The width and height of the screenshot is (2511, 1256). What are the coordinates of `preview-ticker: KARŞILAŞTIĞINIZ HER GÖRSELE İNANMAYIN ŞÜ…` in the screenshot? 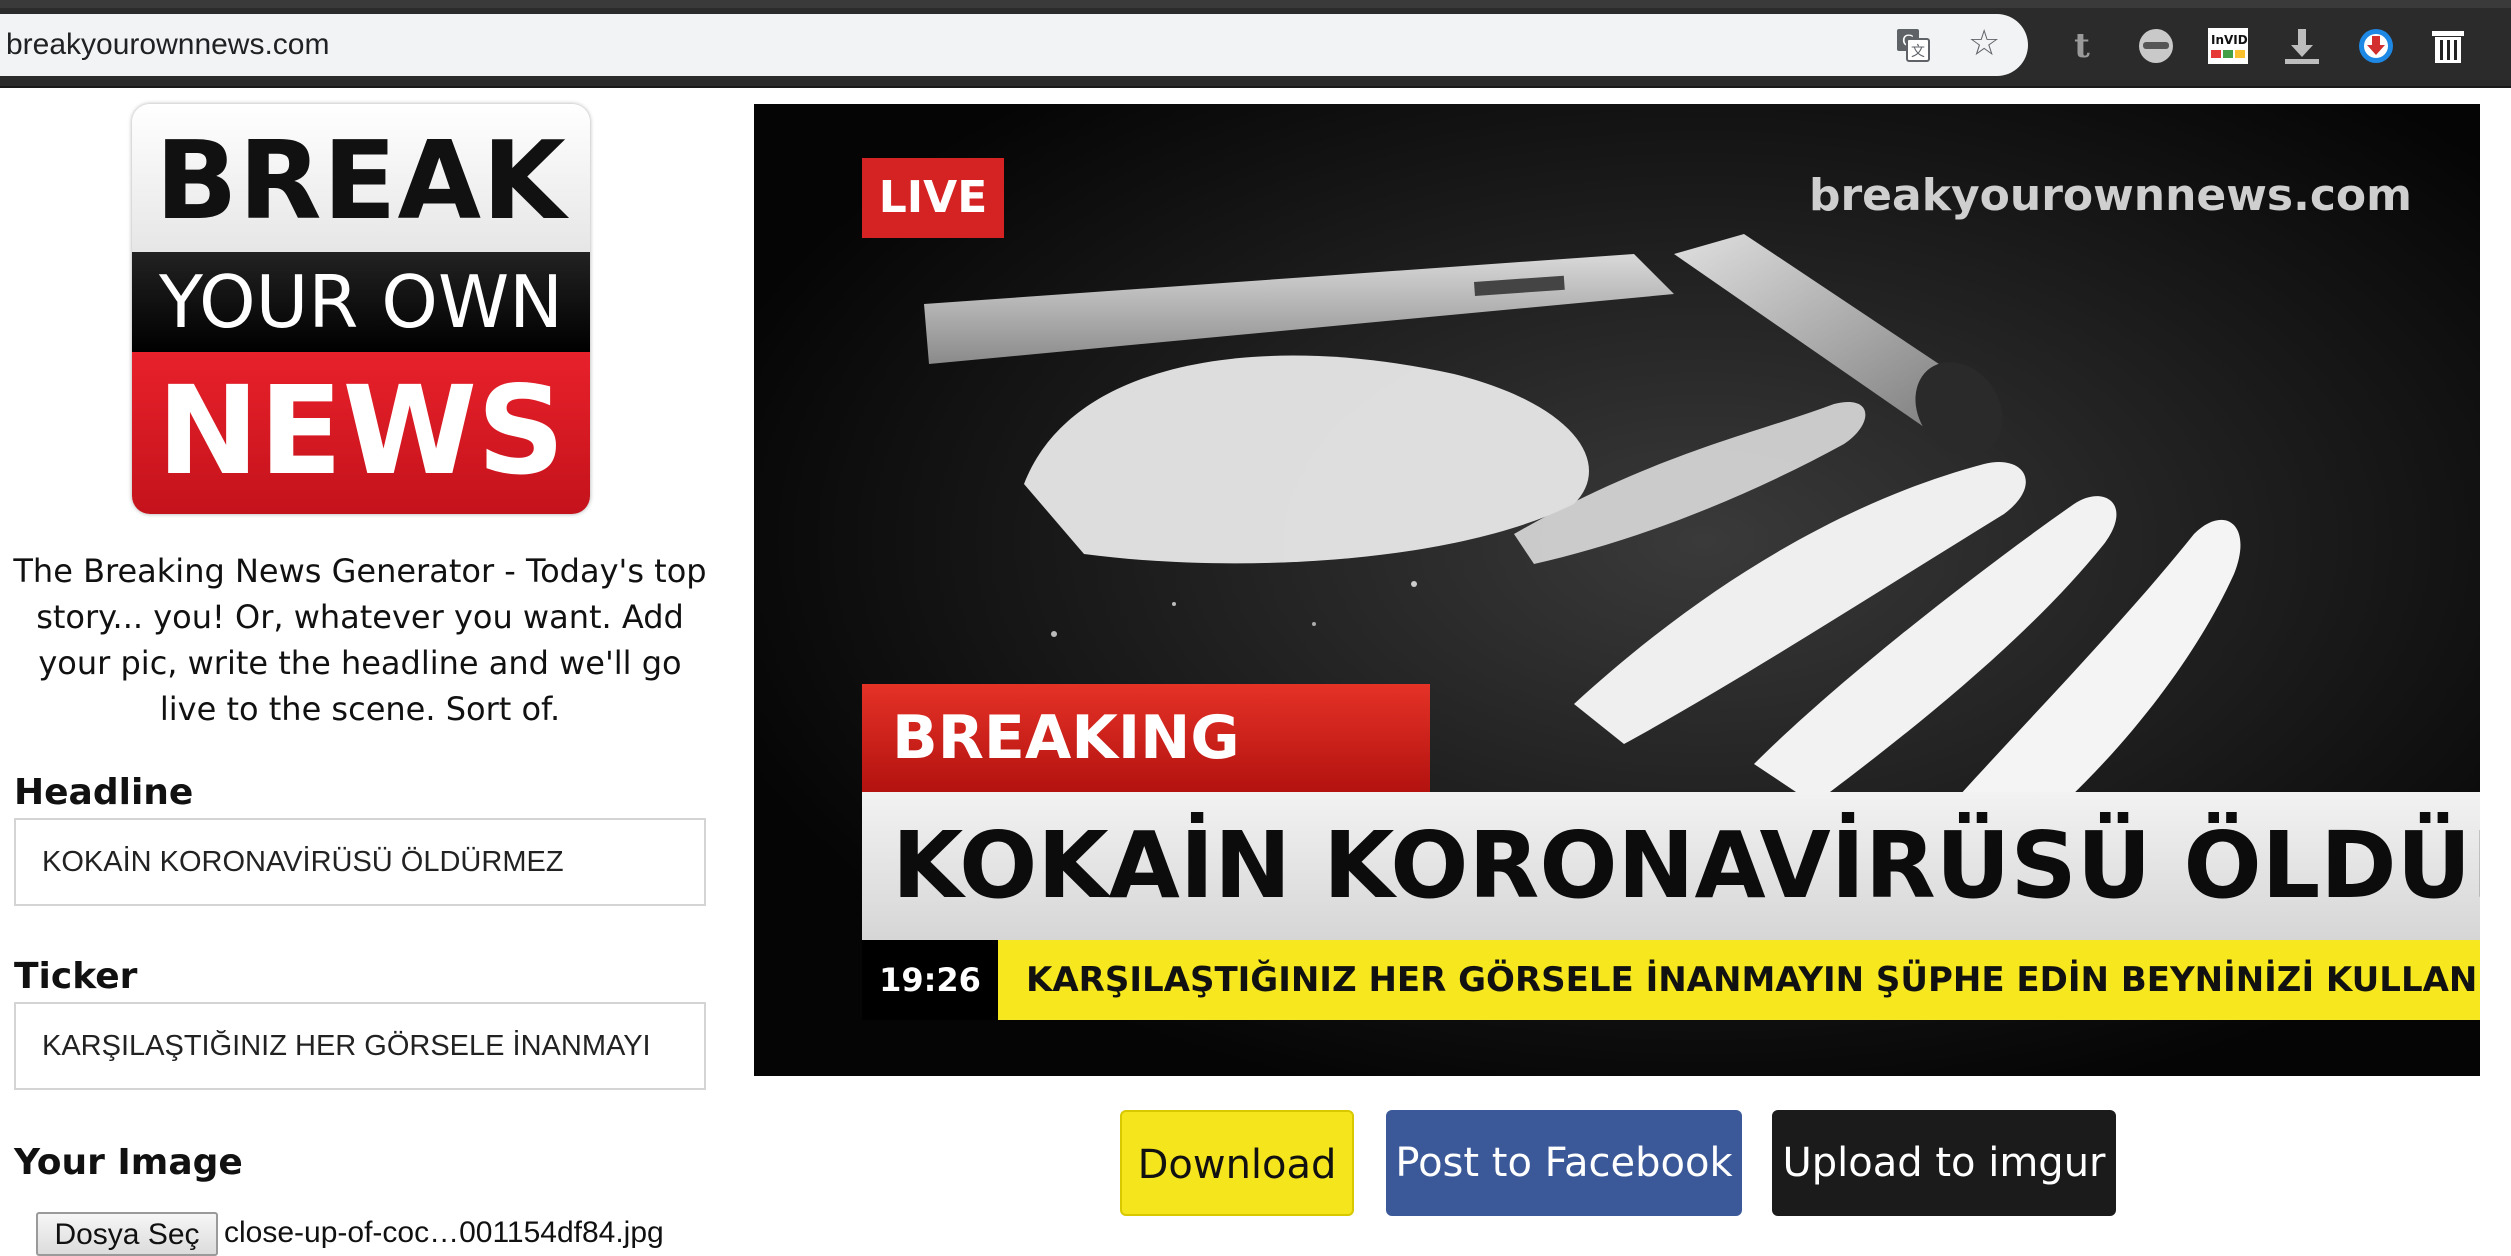 It's located at (1753, 980).